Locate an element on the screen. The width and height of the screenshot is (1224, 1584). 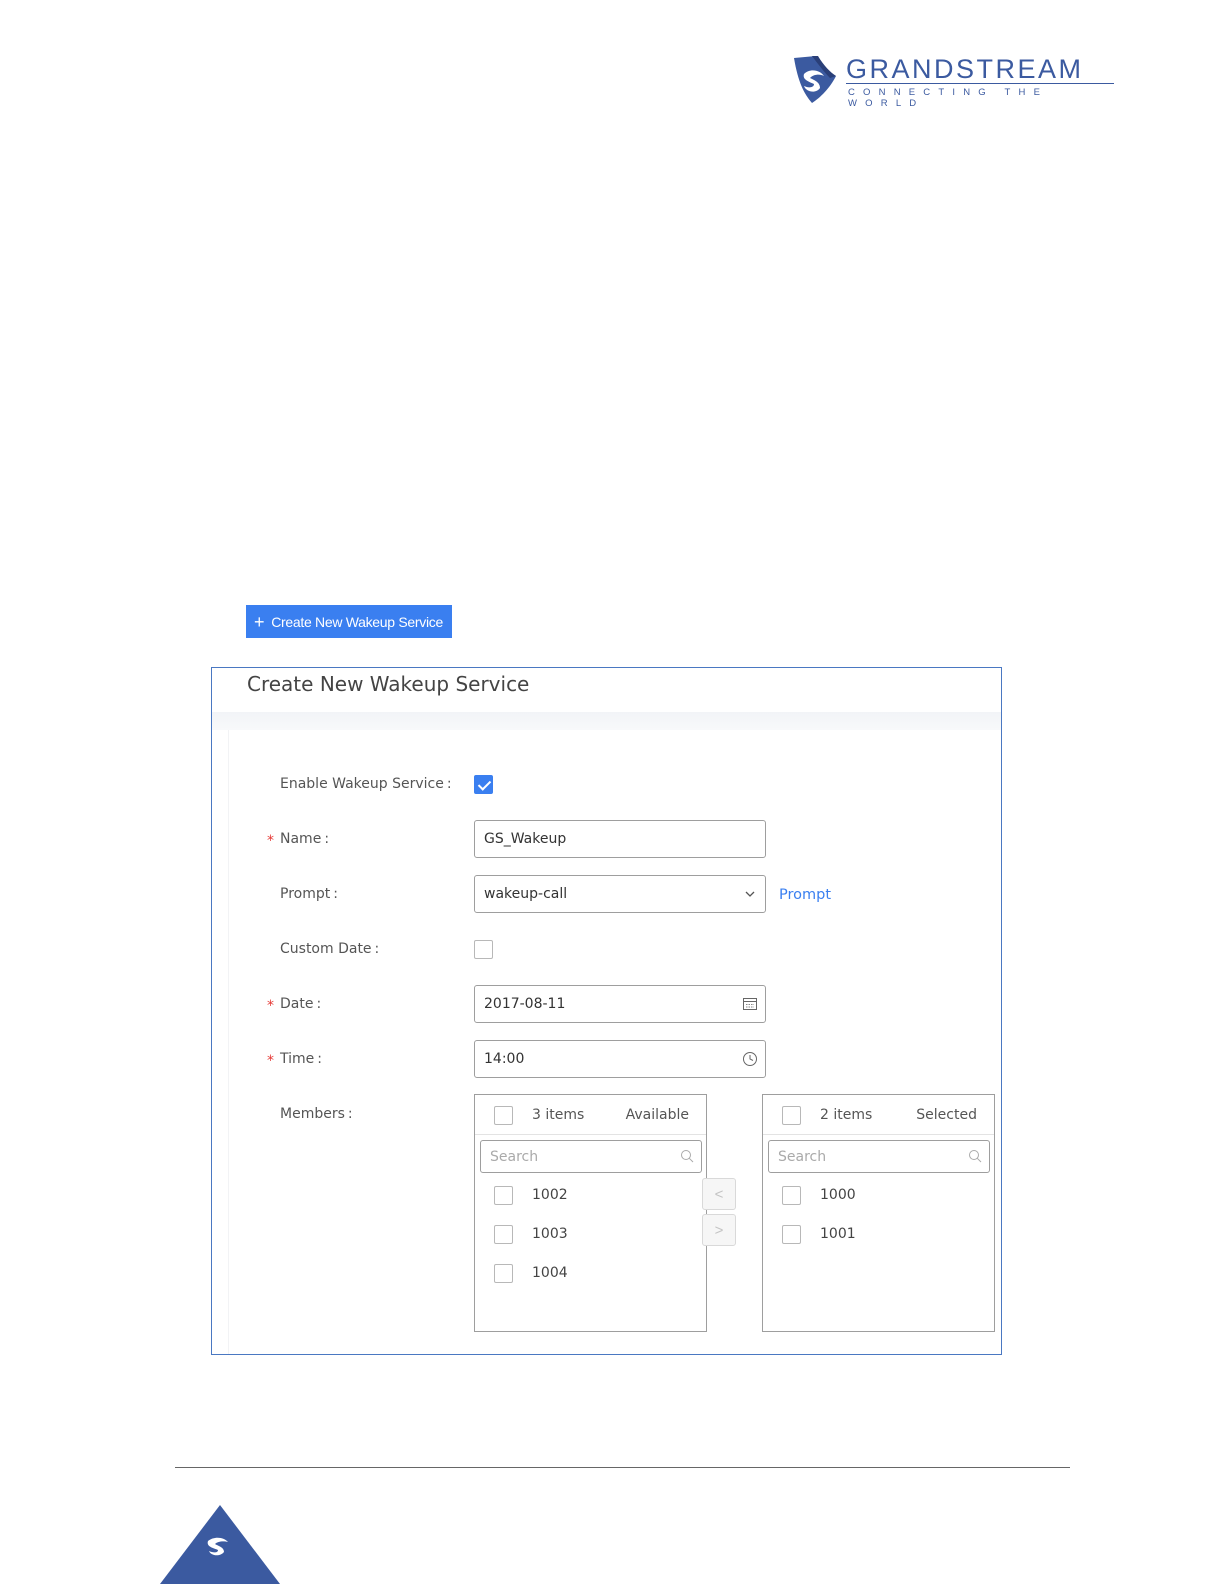
brand-underline is located at coordinates (980, 83).